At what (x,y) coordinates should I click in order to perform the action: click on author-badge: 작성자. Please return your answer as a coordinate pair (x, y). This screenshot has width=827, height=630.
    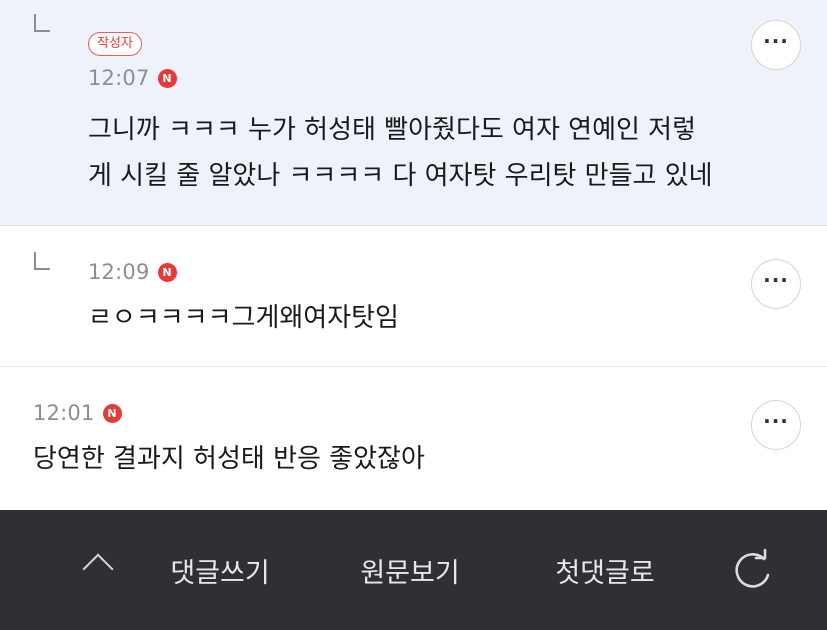
    Looking at the image, I should click on (115, 44).